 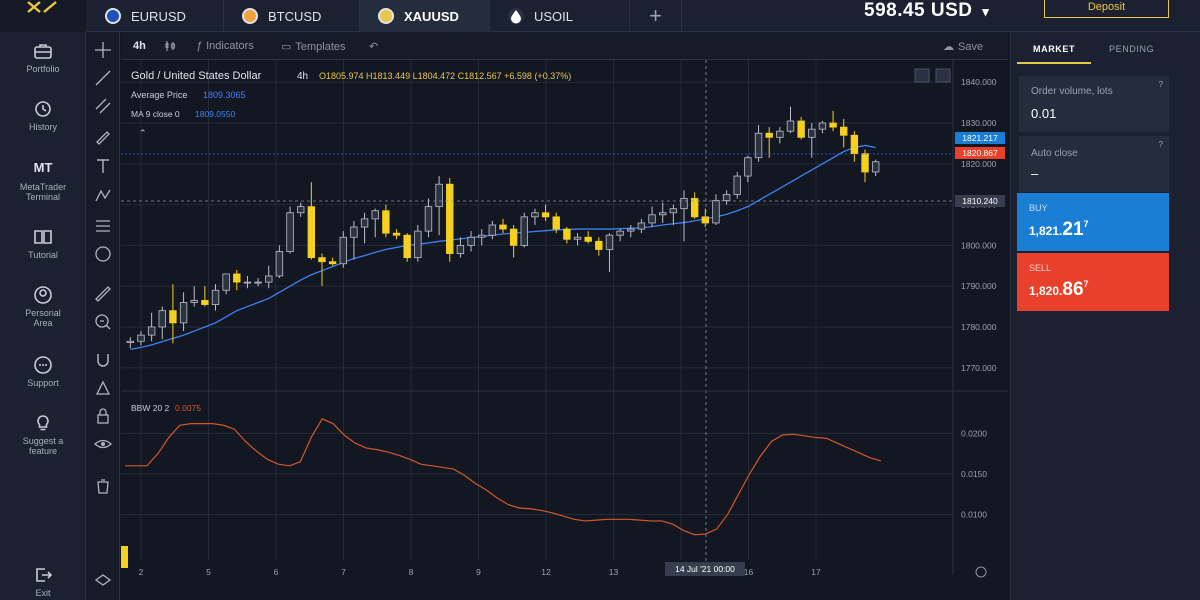 What do you see at coordinates (42, 7) in the screenshot?
I see `brand-logo-icon` at bounding box center [42, 7].